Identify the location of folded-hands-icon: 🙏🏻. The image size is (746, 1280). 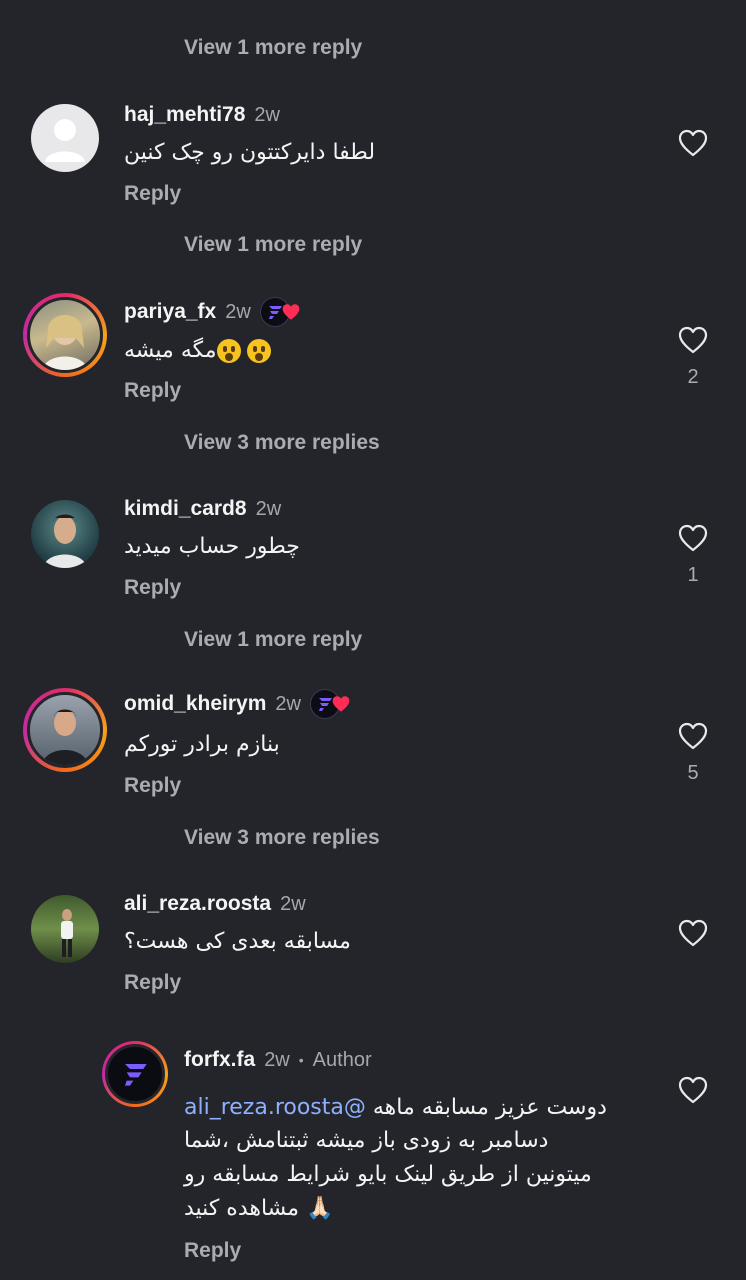
(320, 1208).